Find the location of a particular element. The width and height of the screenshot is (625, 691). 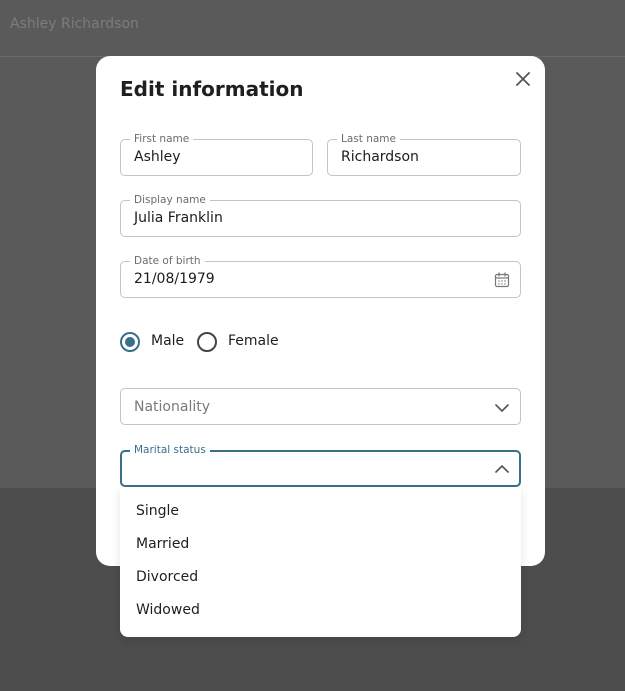

date-of-birth-field: Date of birth 21/08/1979 is located at coordinates (320, 276).